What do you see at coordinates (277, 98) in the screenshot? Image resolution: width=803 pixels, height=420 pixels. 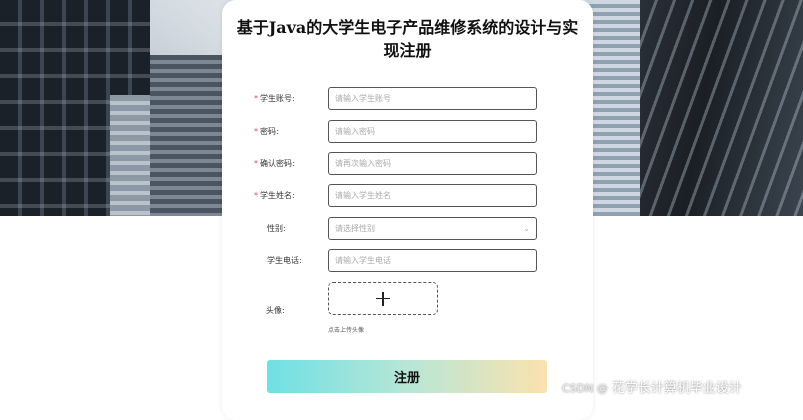 I see `student-account-label: 学生账号:` at bounding box center [277, 98].